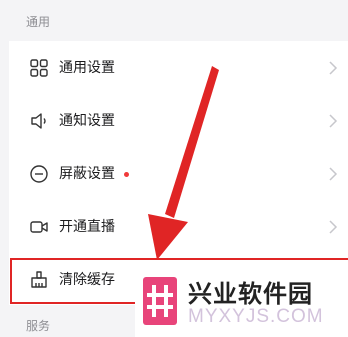 This screenshot has height=337, width=348. Describe the element at coordinates (39, 174) in the screenshot. I see `block-icon` at that location.